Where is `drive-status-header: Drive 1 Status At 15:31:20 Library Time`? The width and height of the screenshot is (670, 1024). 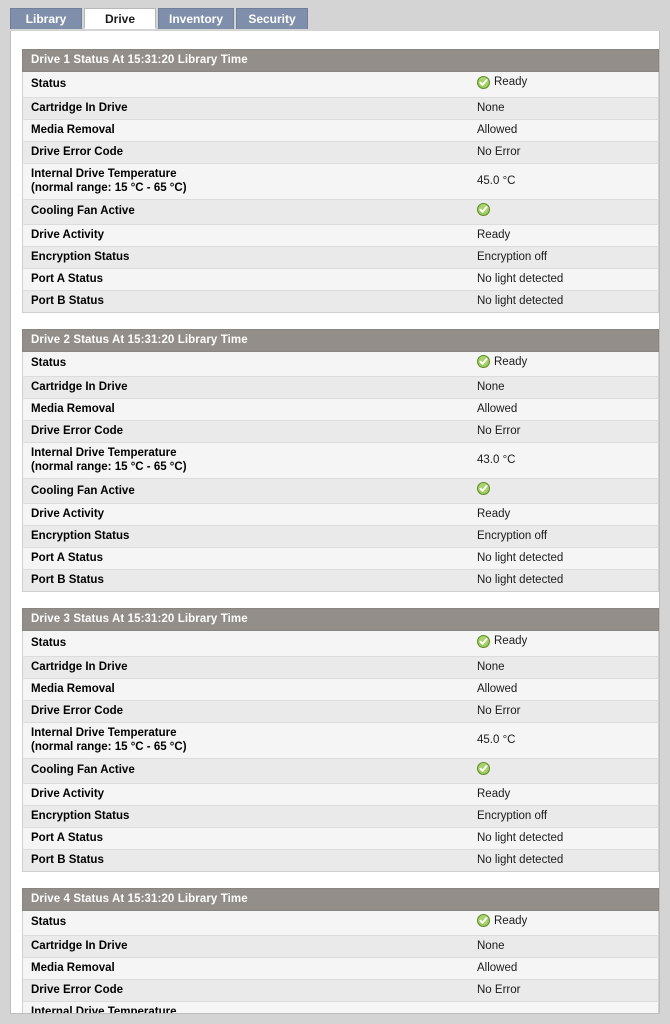
drive-status-header: Drive 1 Status At 15:31:20 Library Time is located at coordinates (340, 60).